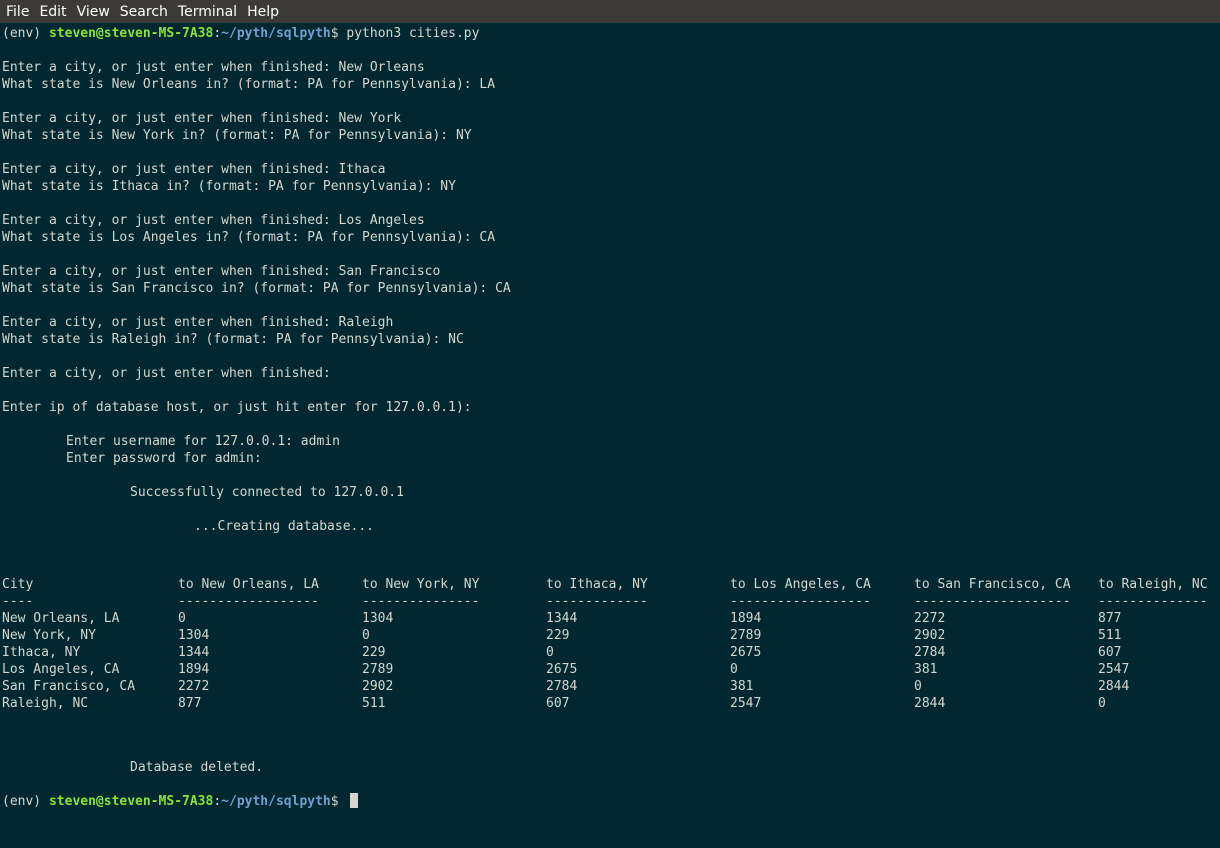  Describe the element at coordinates (558, 703) in the screenshot. I see `table-cell: 607` at that location.